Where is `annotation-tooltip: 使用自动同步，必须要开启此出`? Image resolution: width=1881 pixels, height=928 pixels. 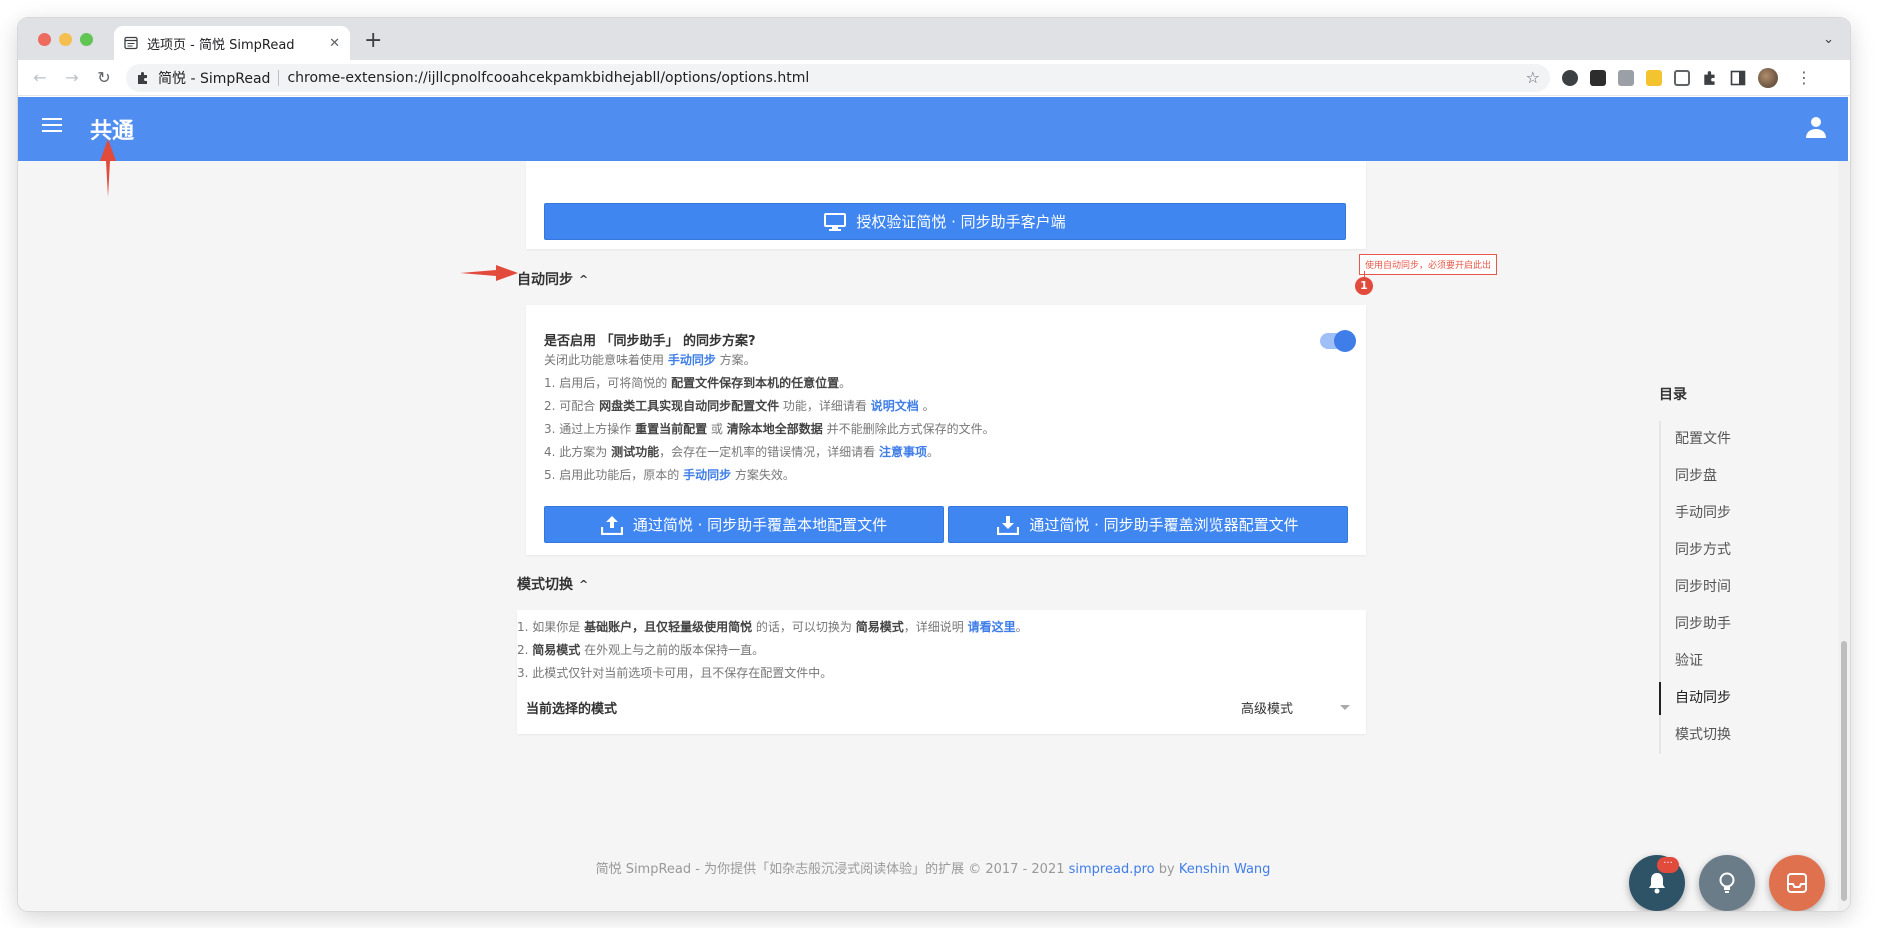 annotation-tooltip: 使用自动同步，必须要开启此出 is located at coordinates (1428, 264).